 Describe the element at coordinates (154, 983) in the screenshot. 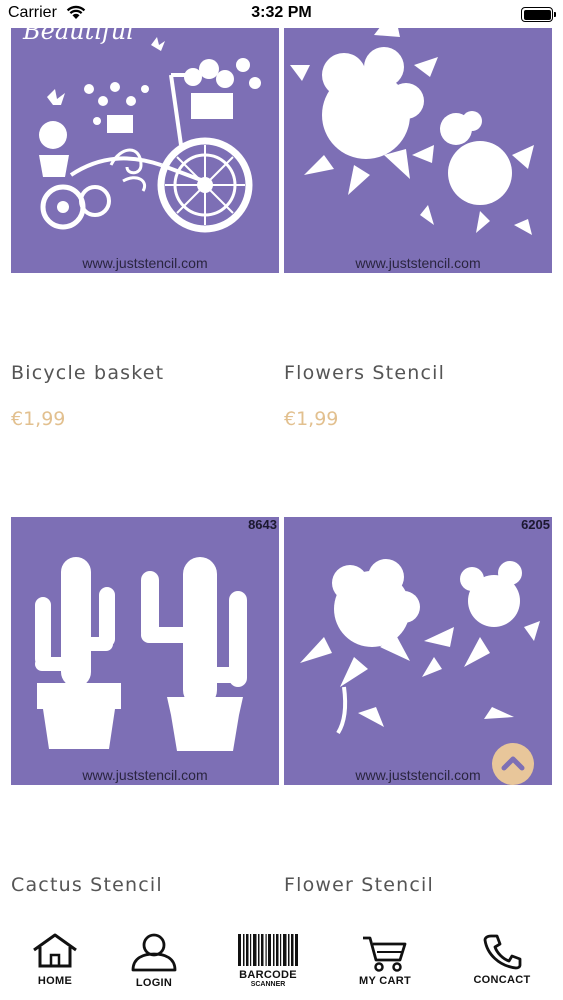

I see `tab-label: LOGIN` at that location.